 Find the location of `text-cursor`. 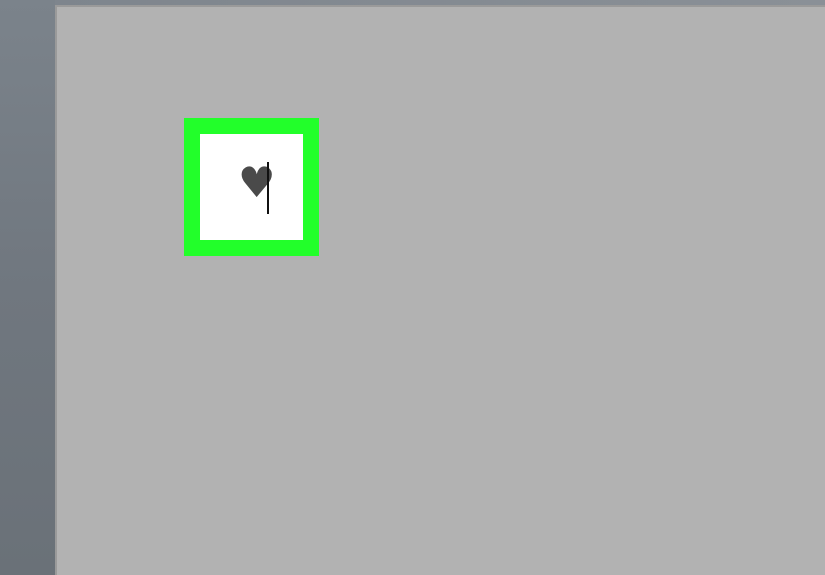

text-cursor is located at coordinates (268, 188).